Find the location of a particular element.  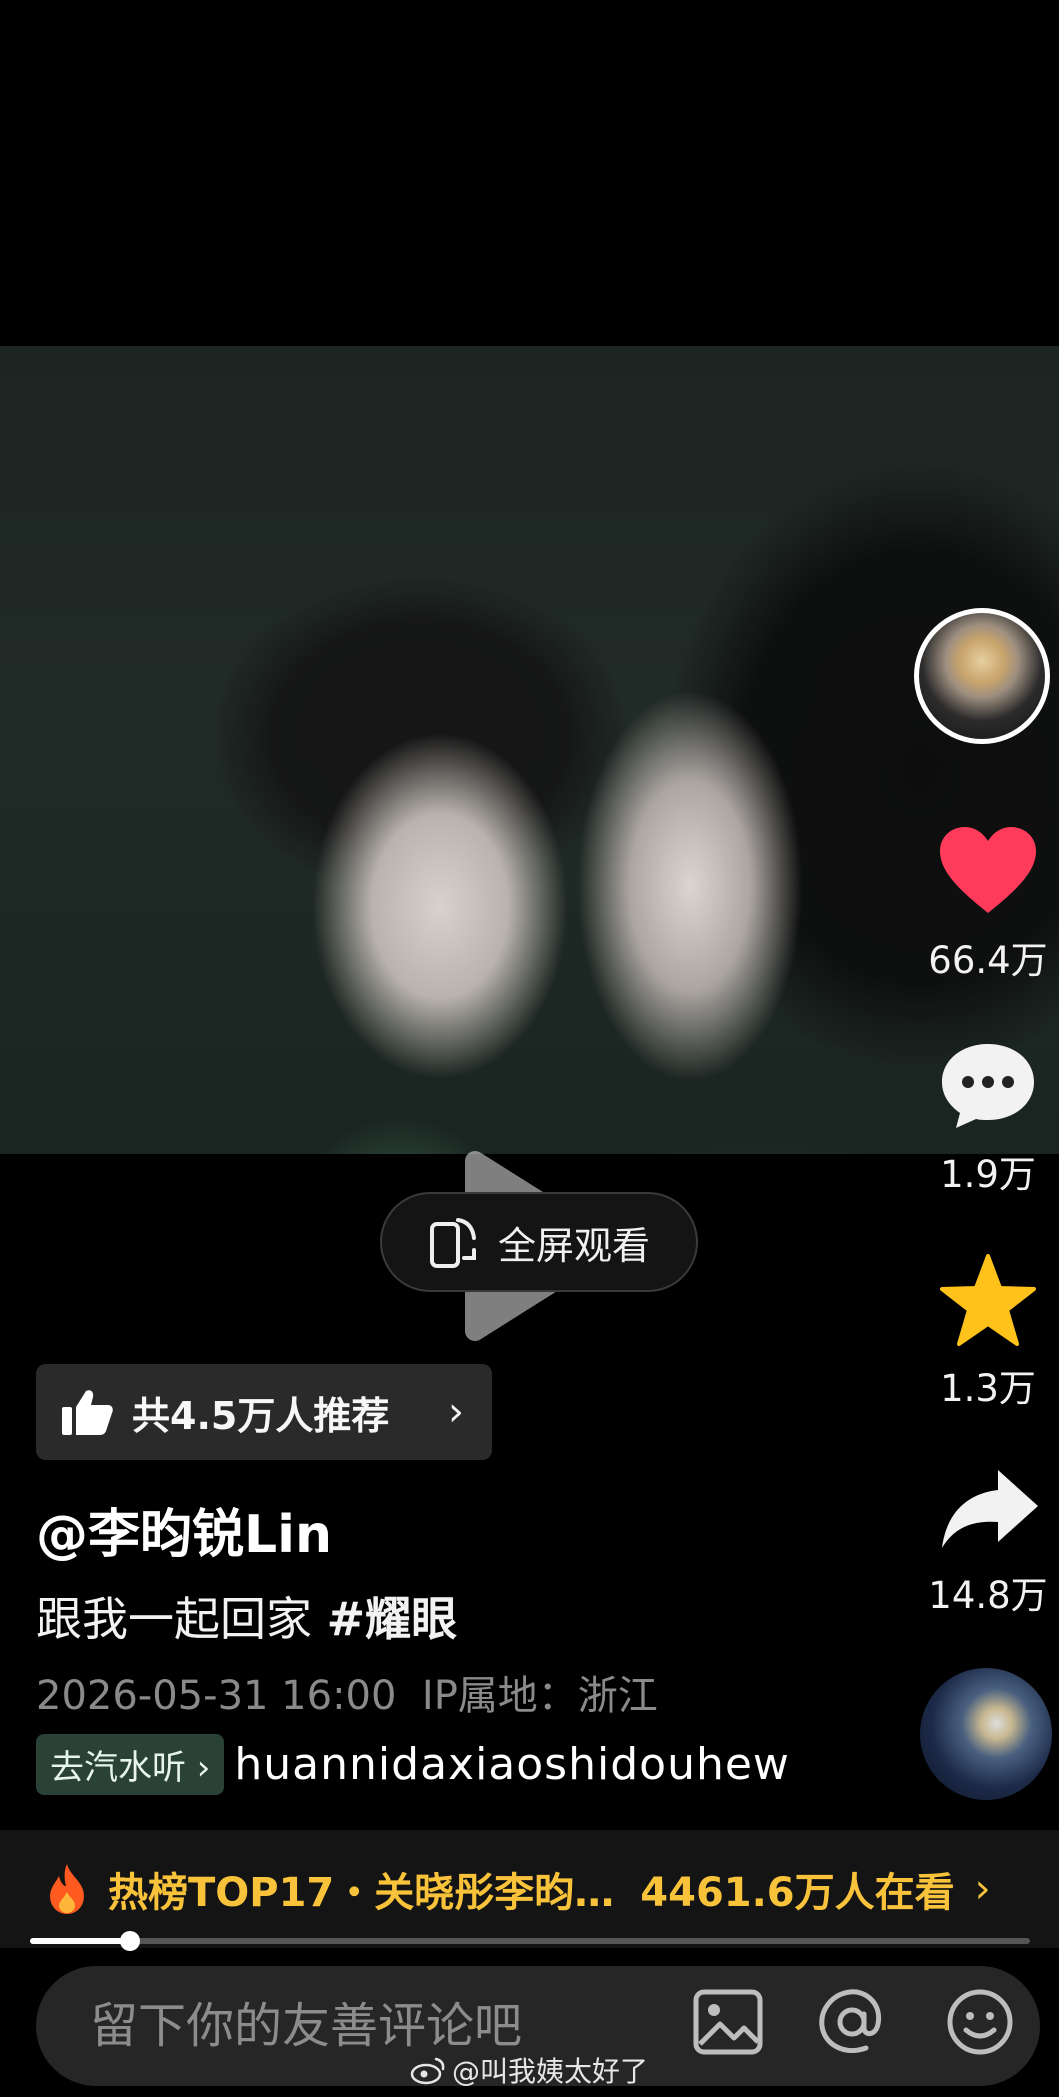

music-row: 去汽水听 › huannidaxiaoshidouhew is located at coordinates (426, 1764).